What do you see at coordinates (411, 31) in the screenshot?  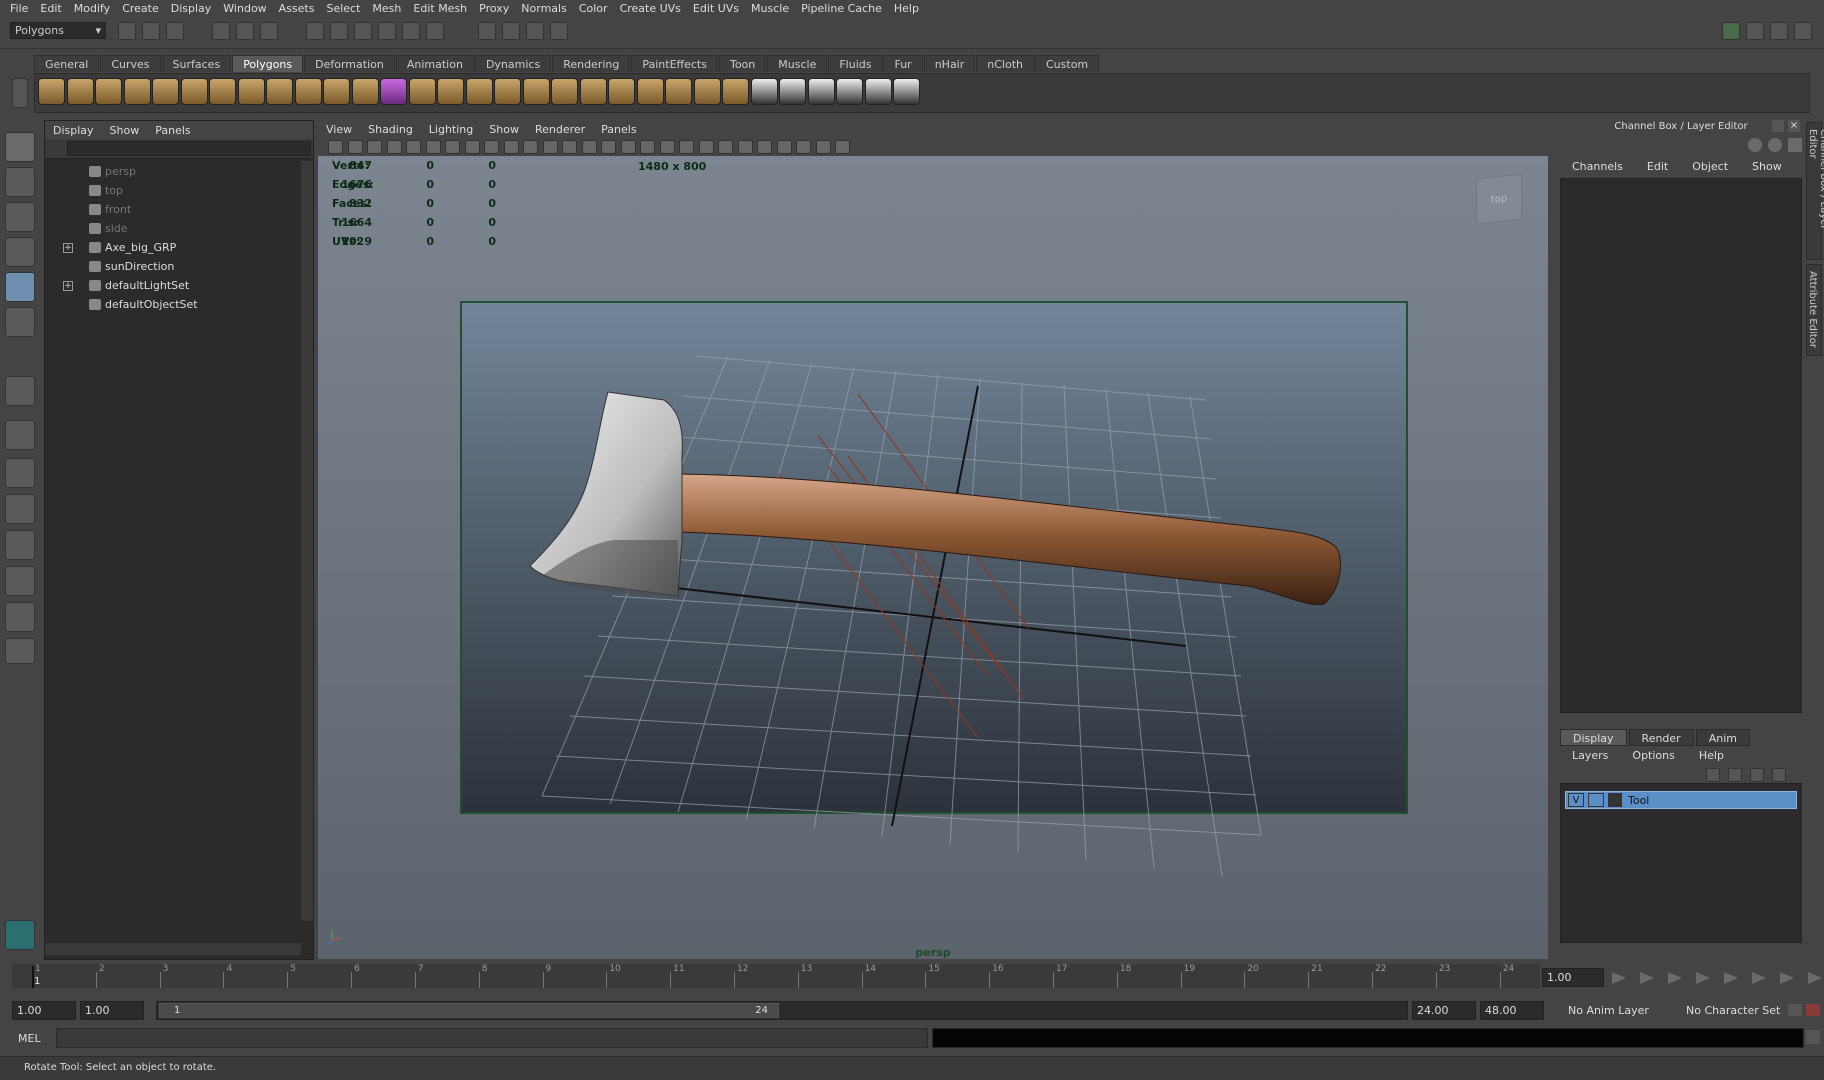 I see `snap-surface-icon` at bounding box center [411, 31].